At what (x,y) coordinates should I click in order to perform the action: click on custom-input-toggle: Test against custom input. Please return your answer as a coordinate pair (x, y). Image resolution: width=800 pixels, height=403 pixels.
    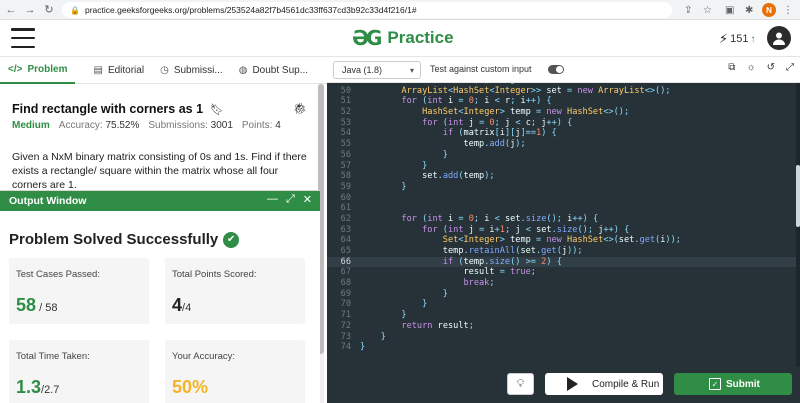
    Looking at the image, I should click on (497, 69).